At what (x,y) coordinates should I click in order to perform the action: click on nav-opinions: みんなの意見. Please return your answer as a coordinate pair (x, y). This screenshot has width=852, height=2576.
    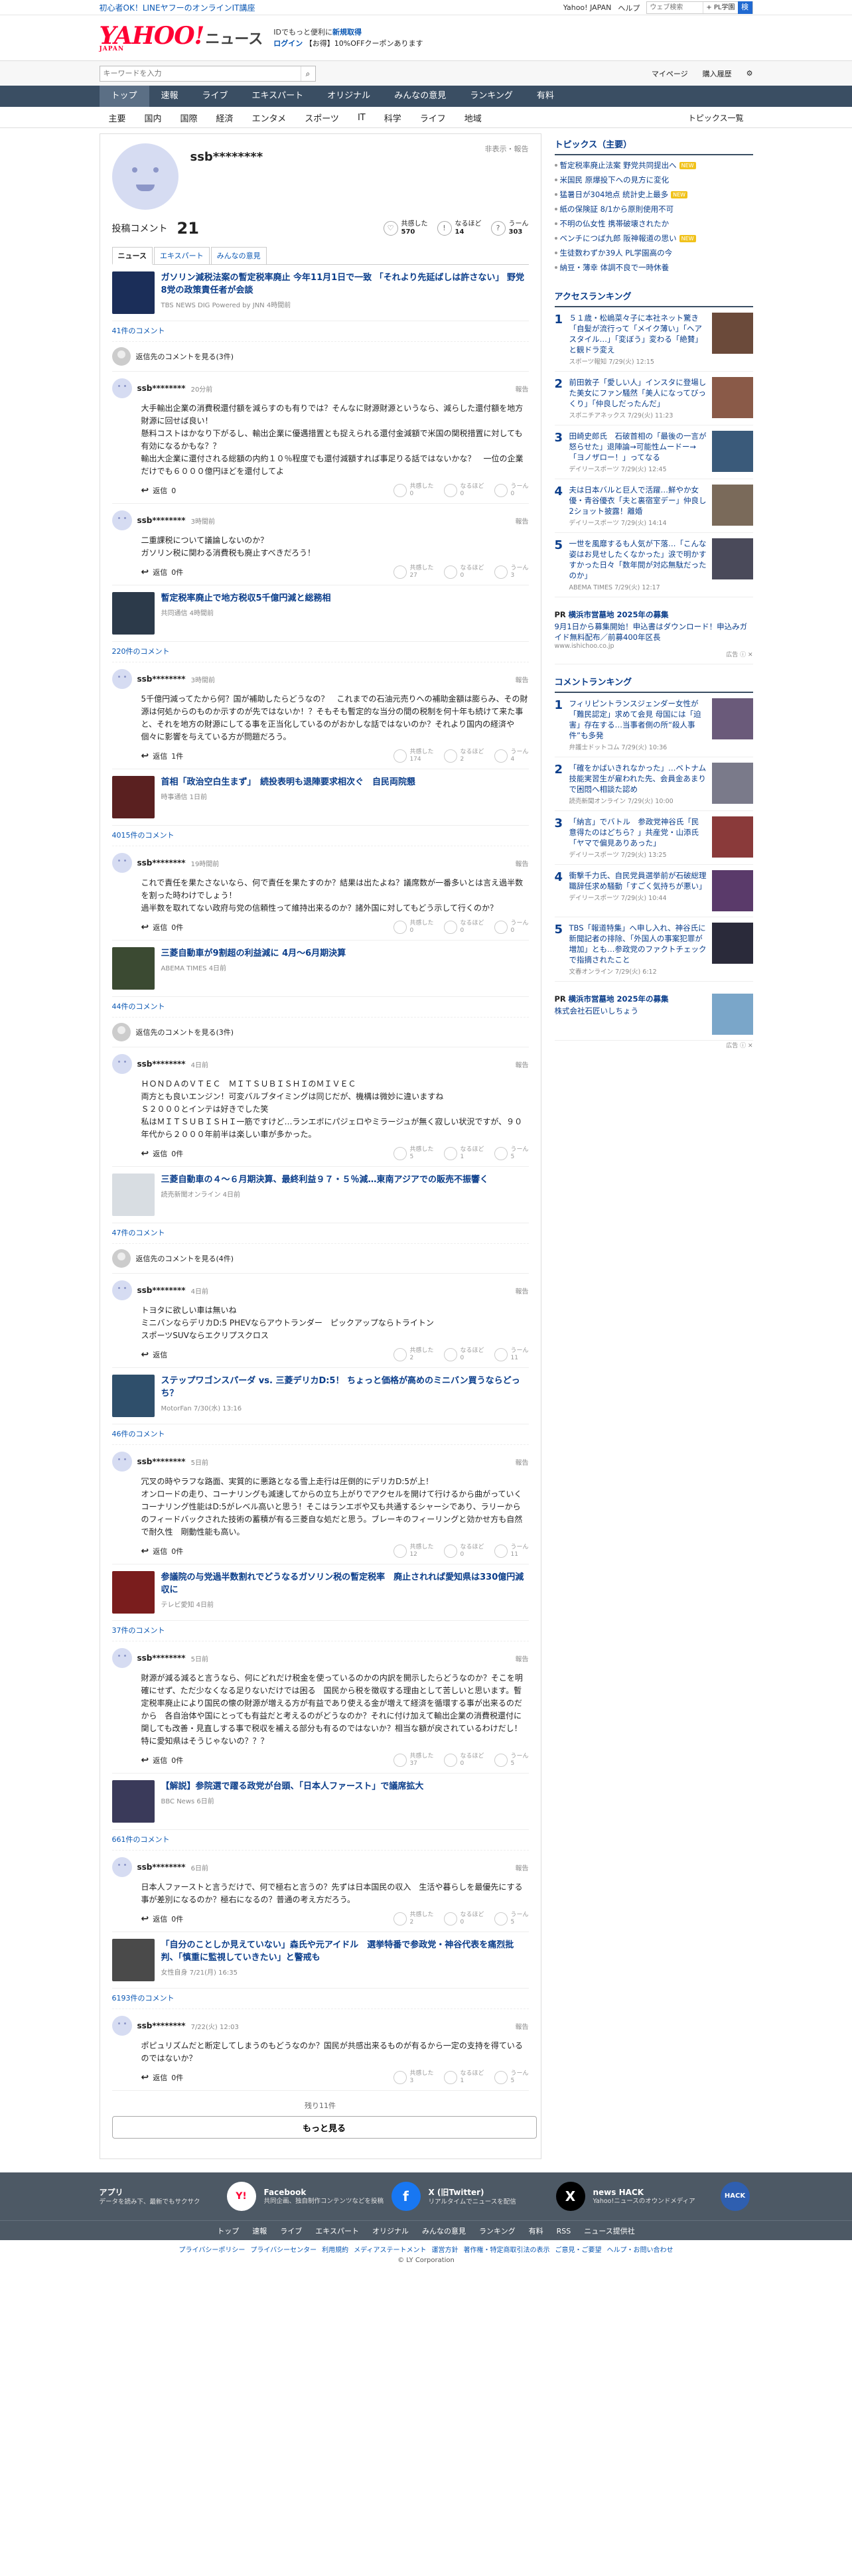
    Looking at the image, I should click on (420, 97).